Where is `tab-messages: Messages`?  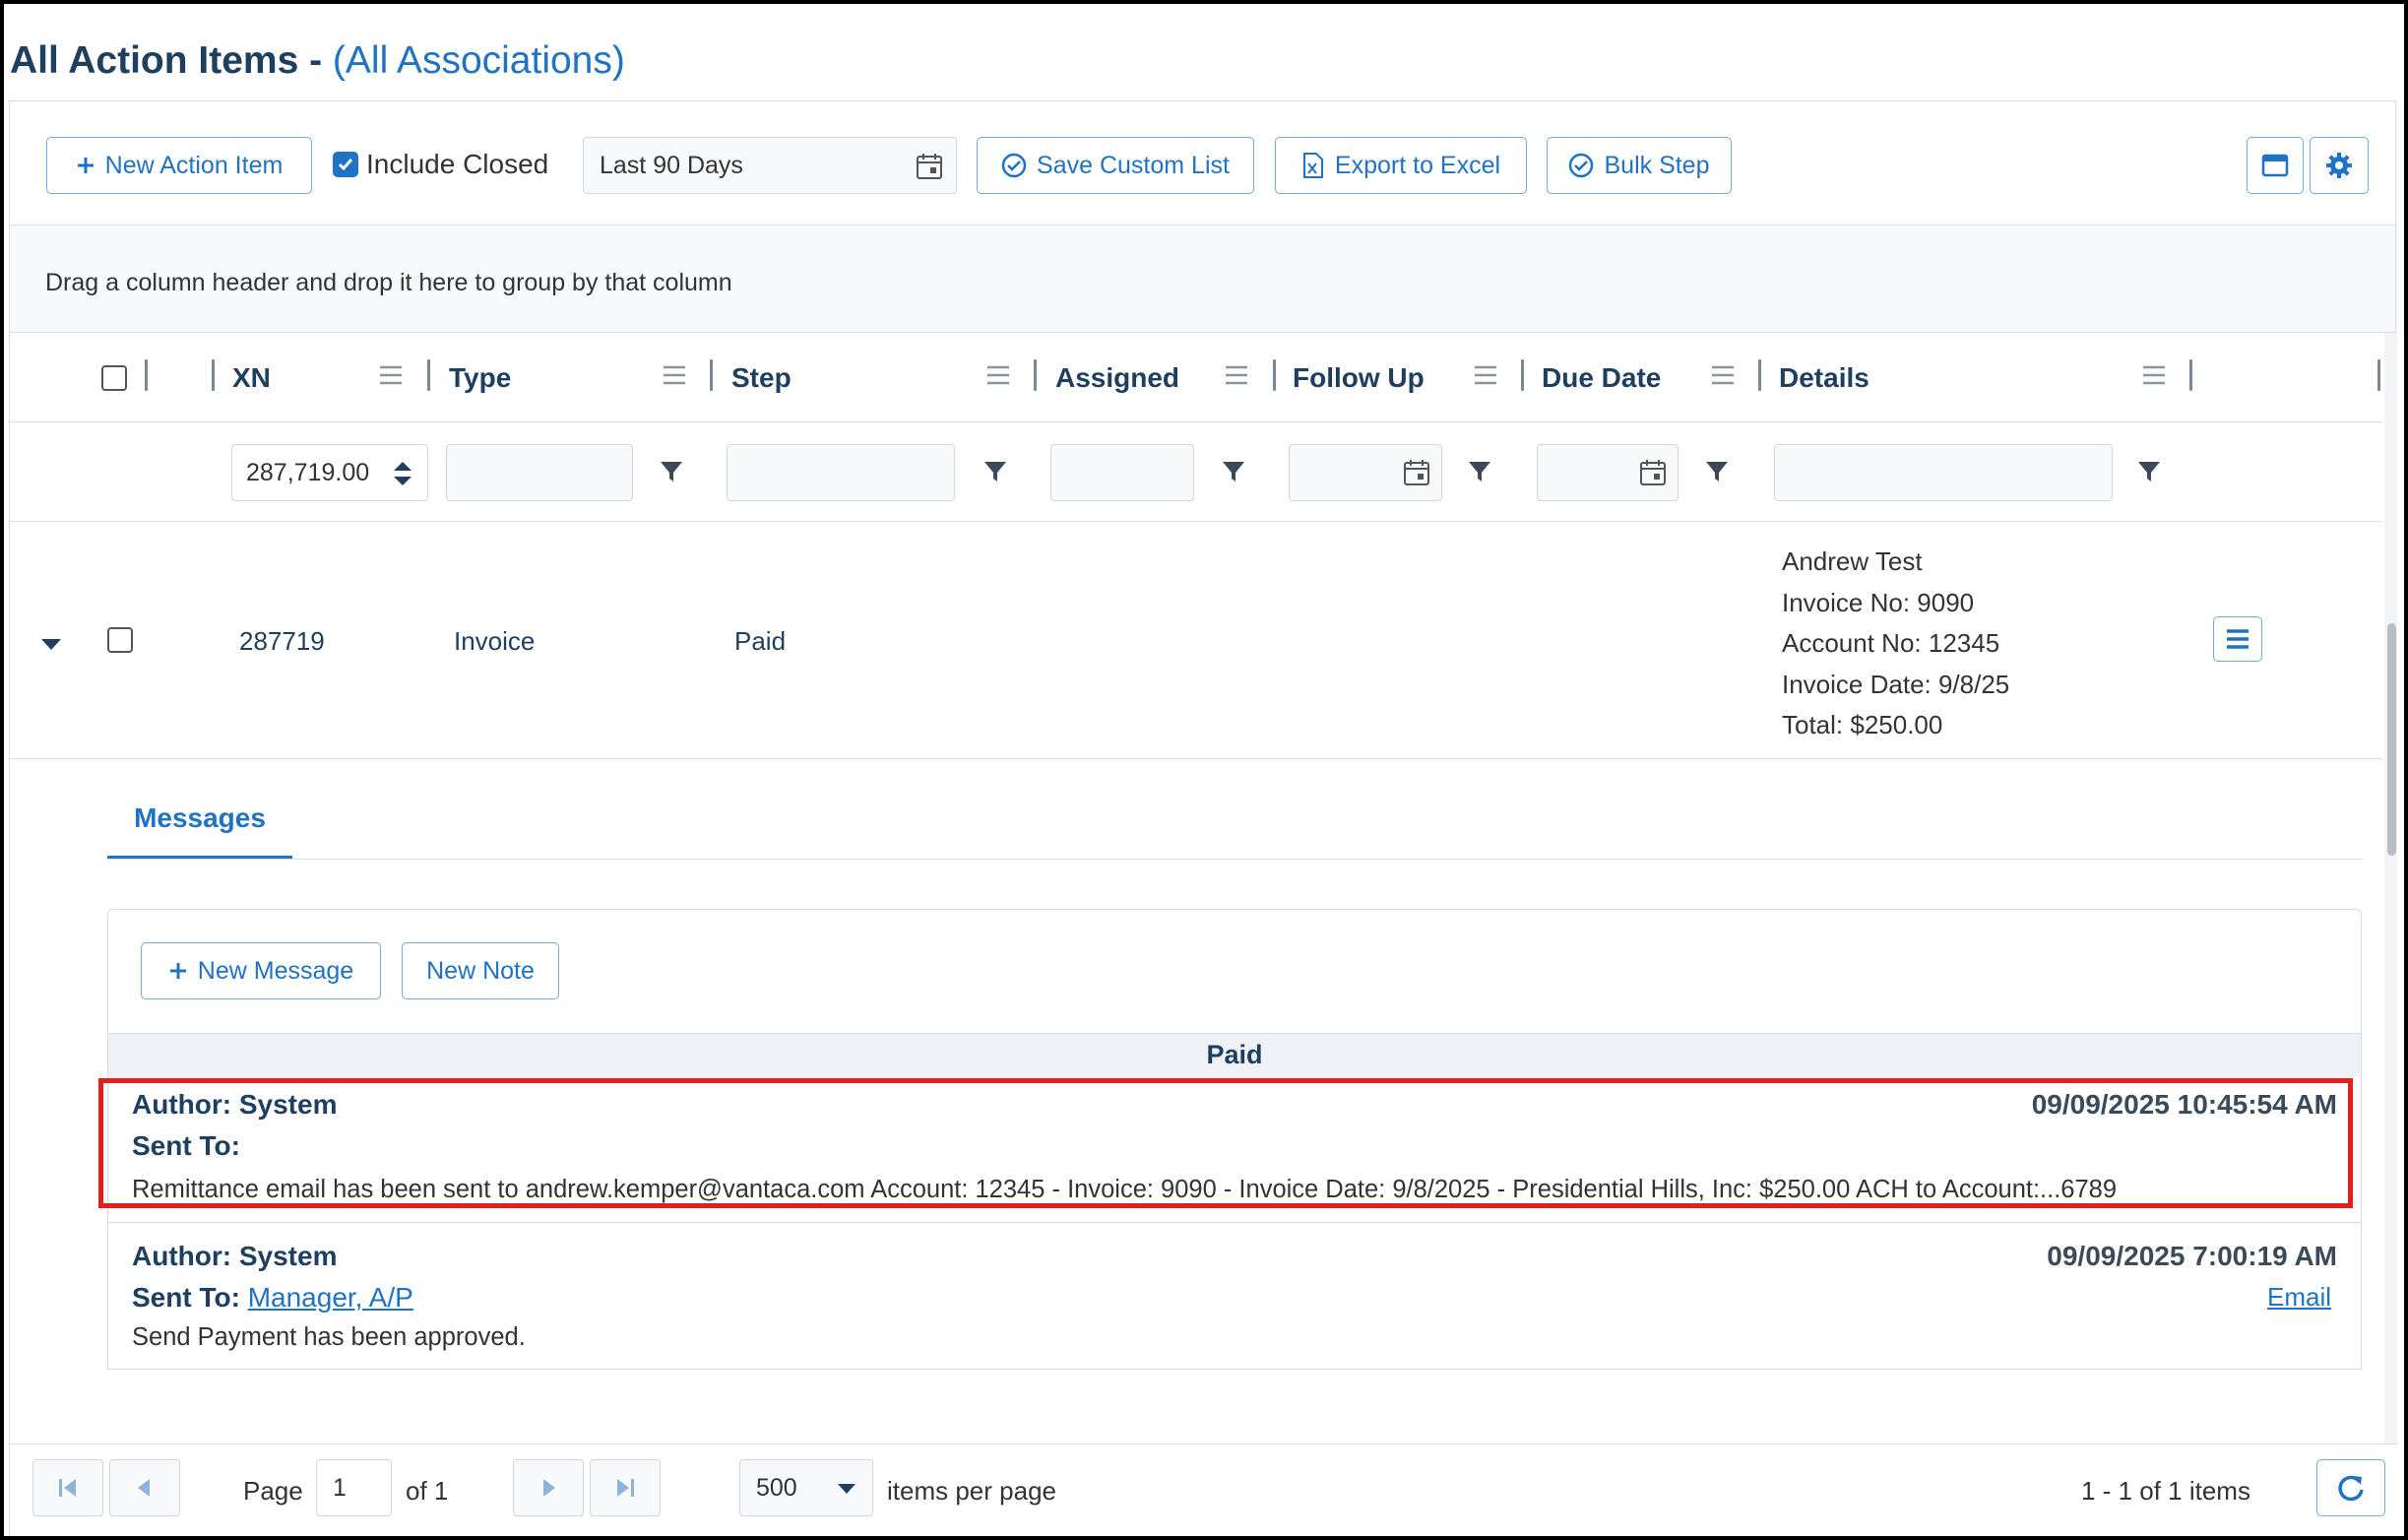 tab-messages: Messages is located at coordinates (199, 828).